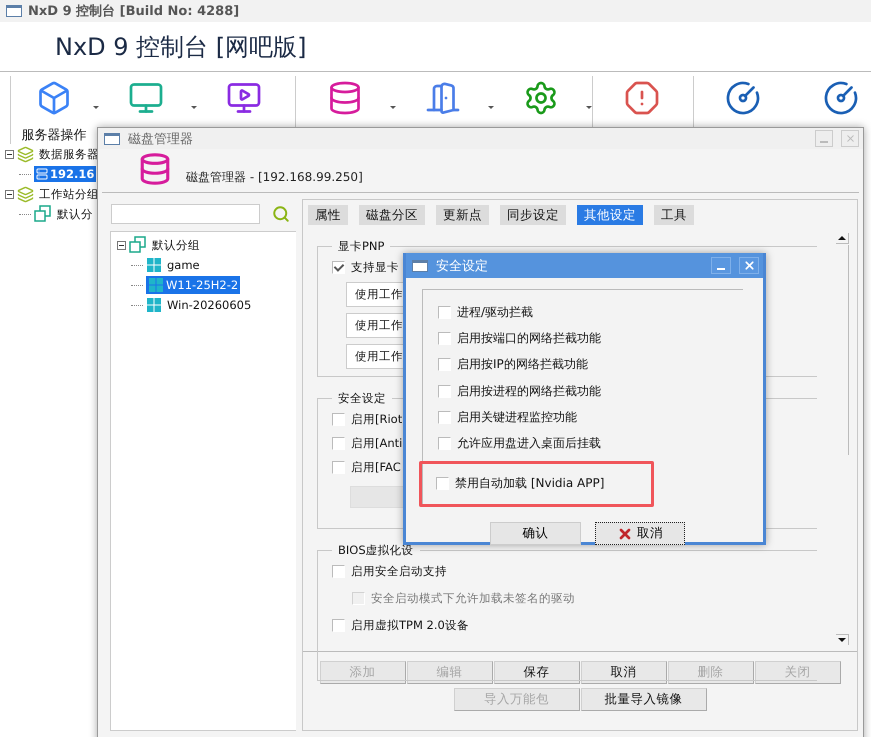 Image resolution: width=871 pixels, height=737 pixels. What do you see at coordinates (375, 267) in the screenshot?
I see `checkbox-label: 支持显卡` at bounding box center [375, 267].